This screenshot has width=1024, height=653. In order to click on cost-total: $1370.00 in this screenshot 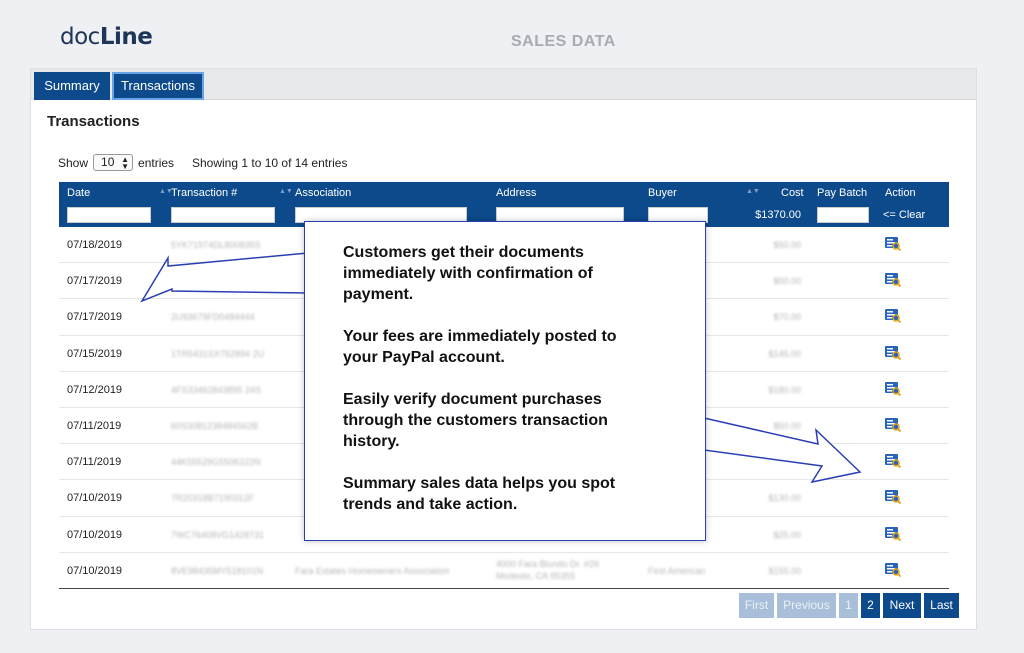, I will do `click(778, 215)`.